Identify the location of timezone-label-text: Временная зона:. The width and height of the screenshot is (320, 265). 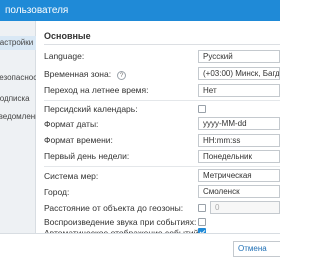
(78, 74).